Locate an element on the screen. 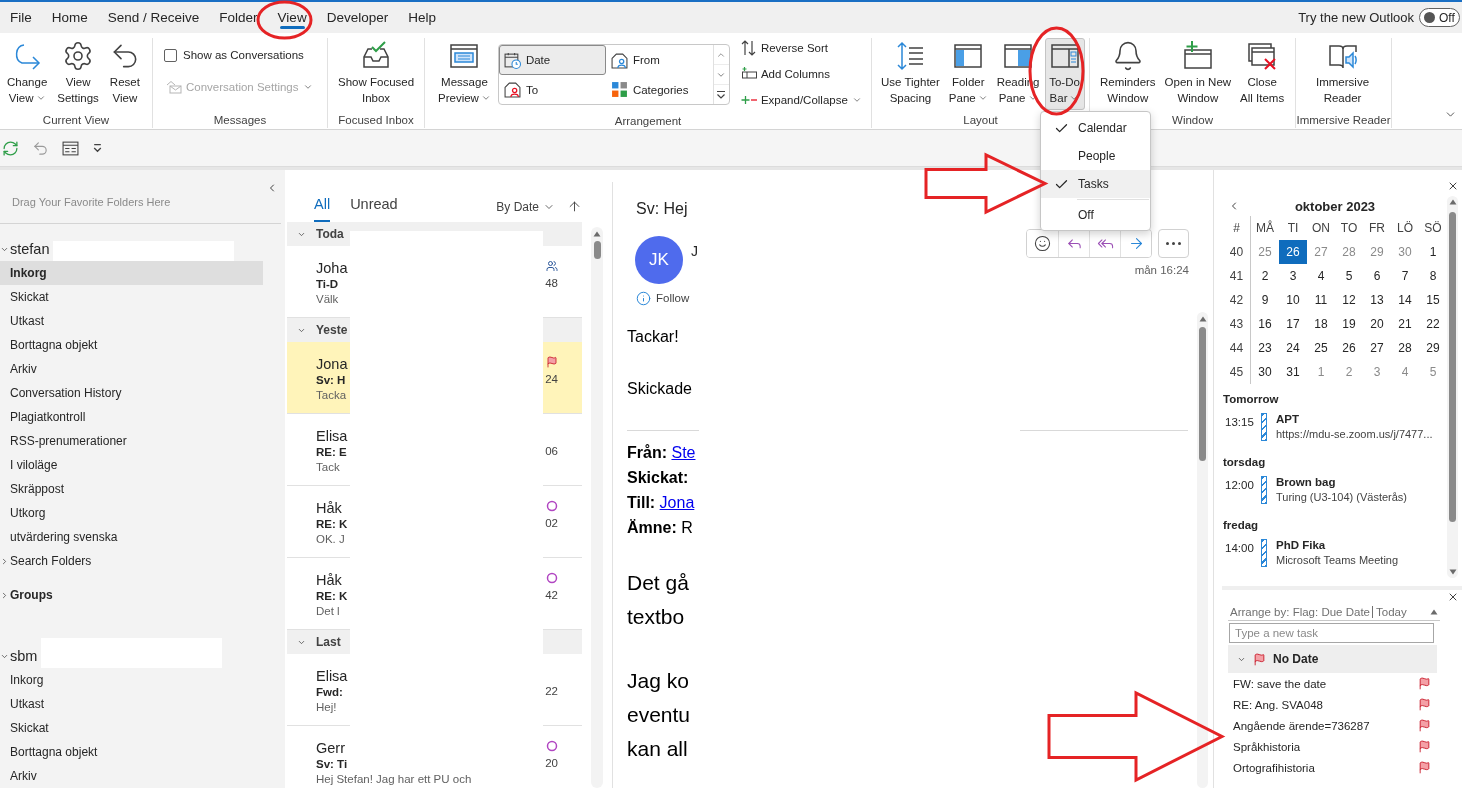 The height and width of the screenshot is (788, 1462). calendar-day: 23 is located at coordinates (1265, 348).